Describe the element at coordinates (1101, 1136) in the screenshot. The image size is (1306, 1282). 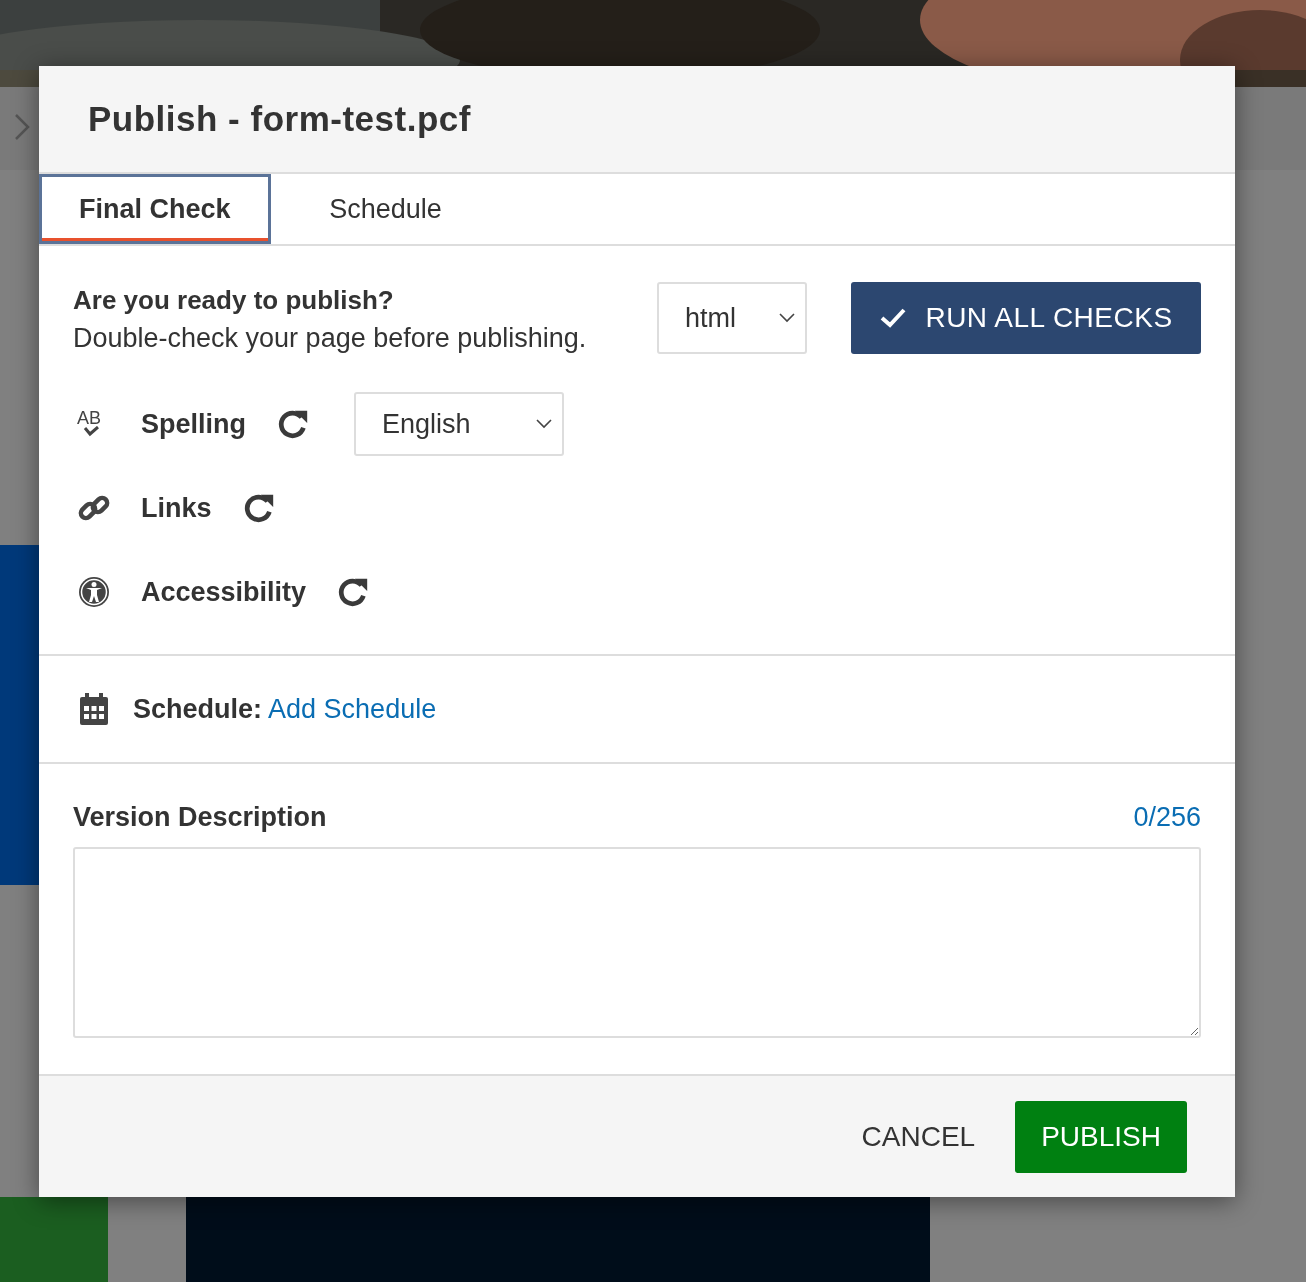
I see `publish-button: PUBLISH` at that location.